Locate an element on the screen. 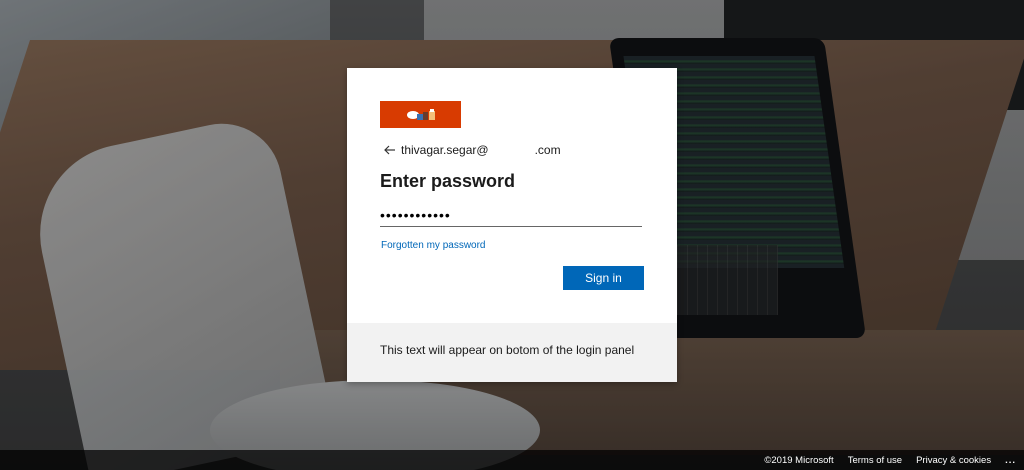 The width and height of the screenshot is (1024, 470). copyright-text: ©2019 Microsoft is located at coordinates (799, 460).